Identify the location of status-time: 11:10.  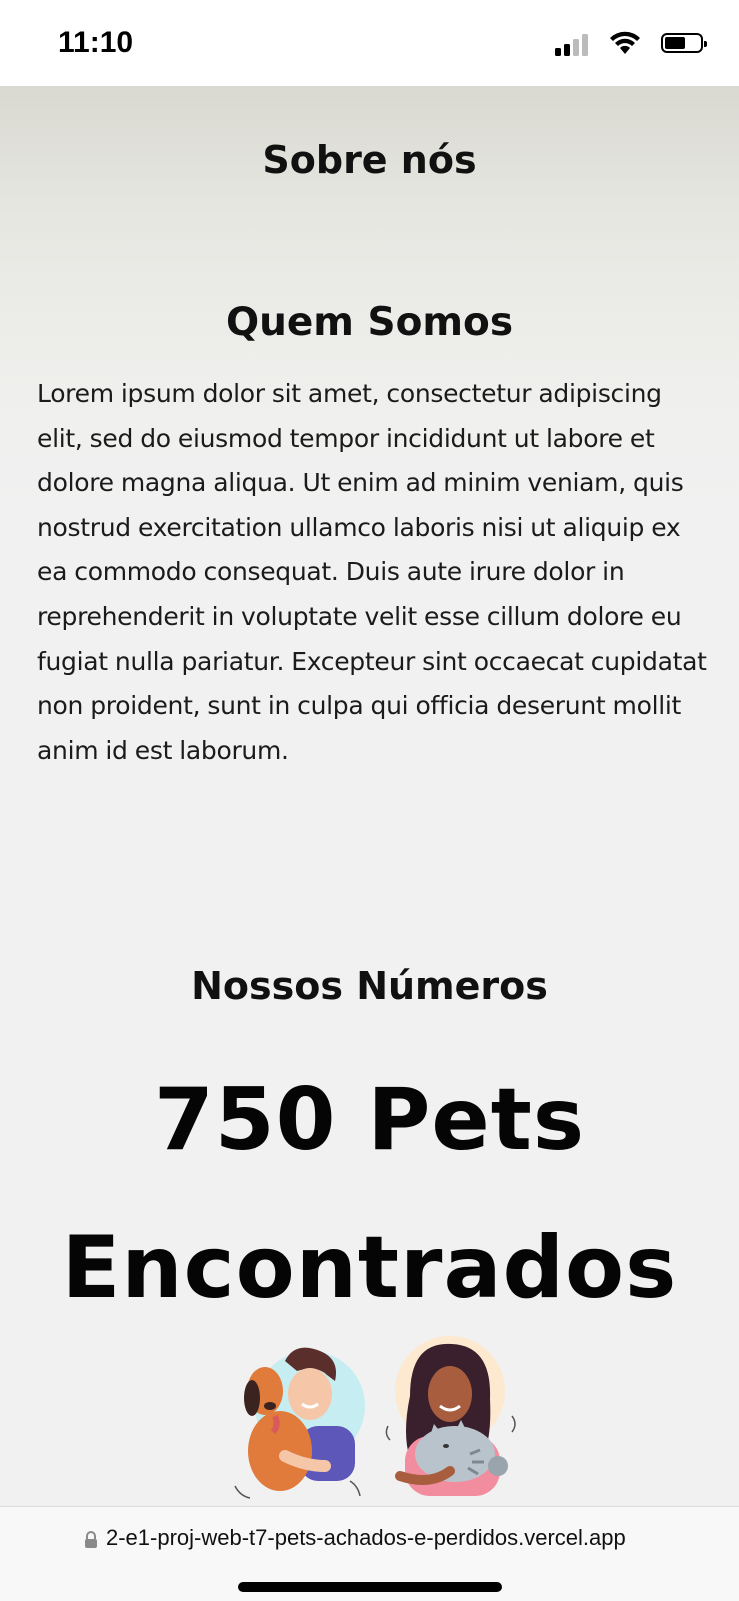
(96, 42).